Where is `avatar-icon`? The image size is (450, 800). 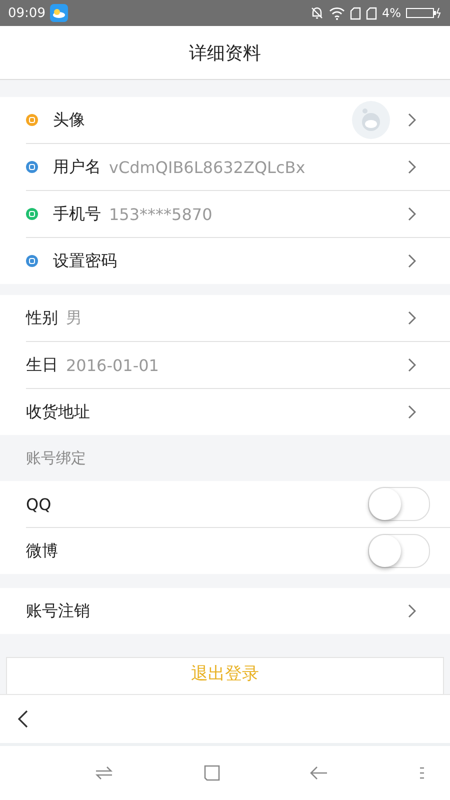 avatar-icon is located at coordinates (371, 120).